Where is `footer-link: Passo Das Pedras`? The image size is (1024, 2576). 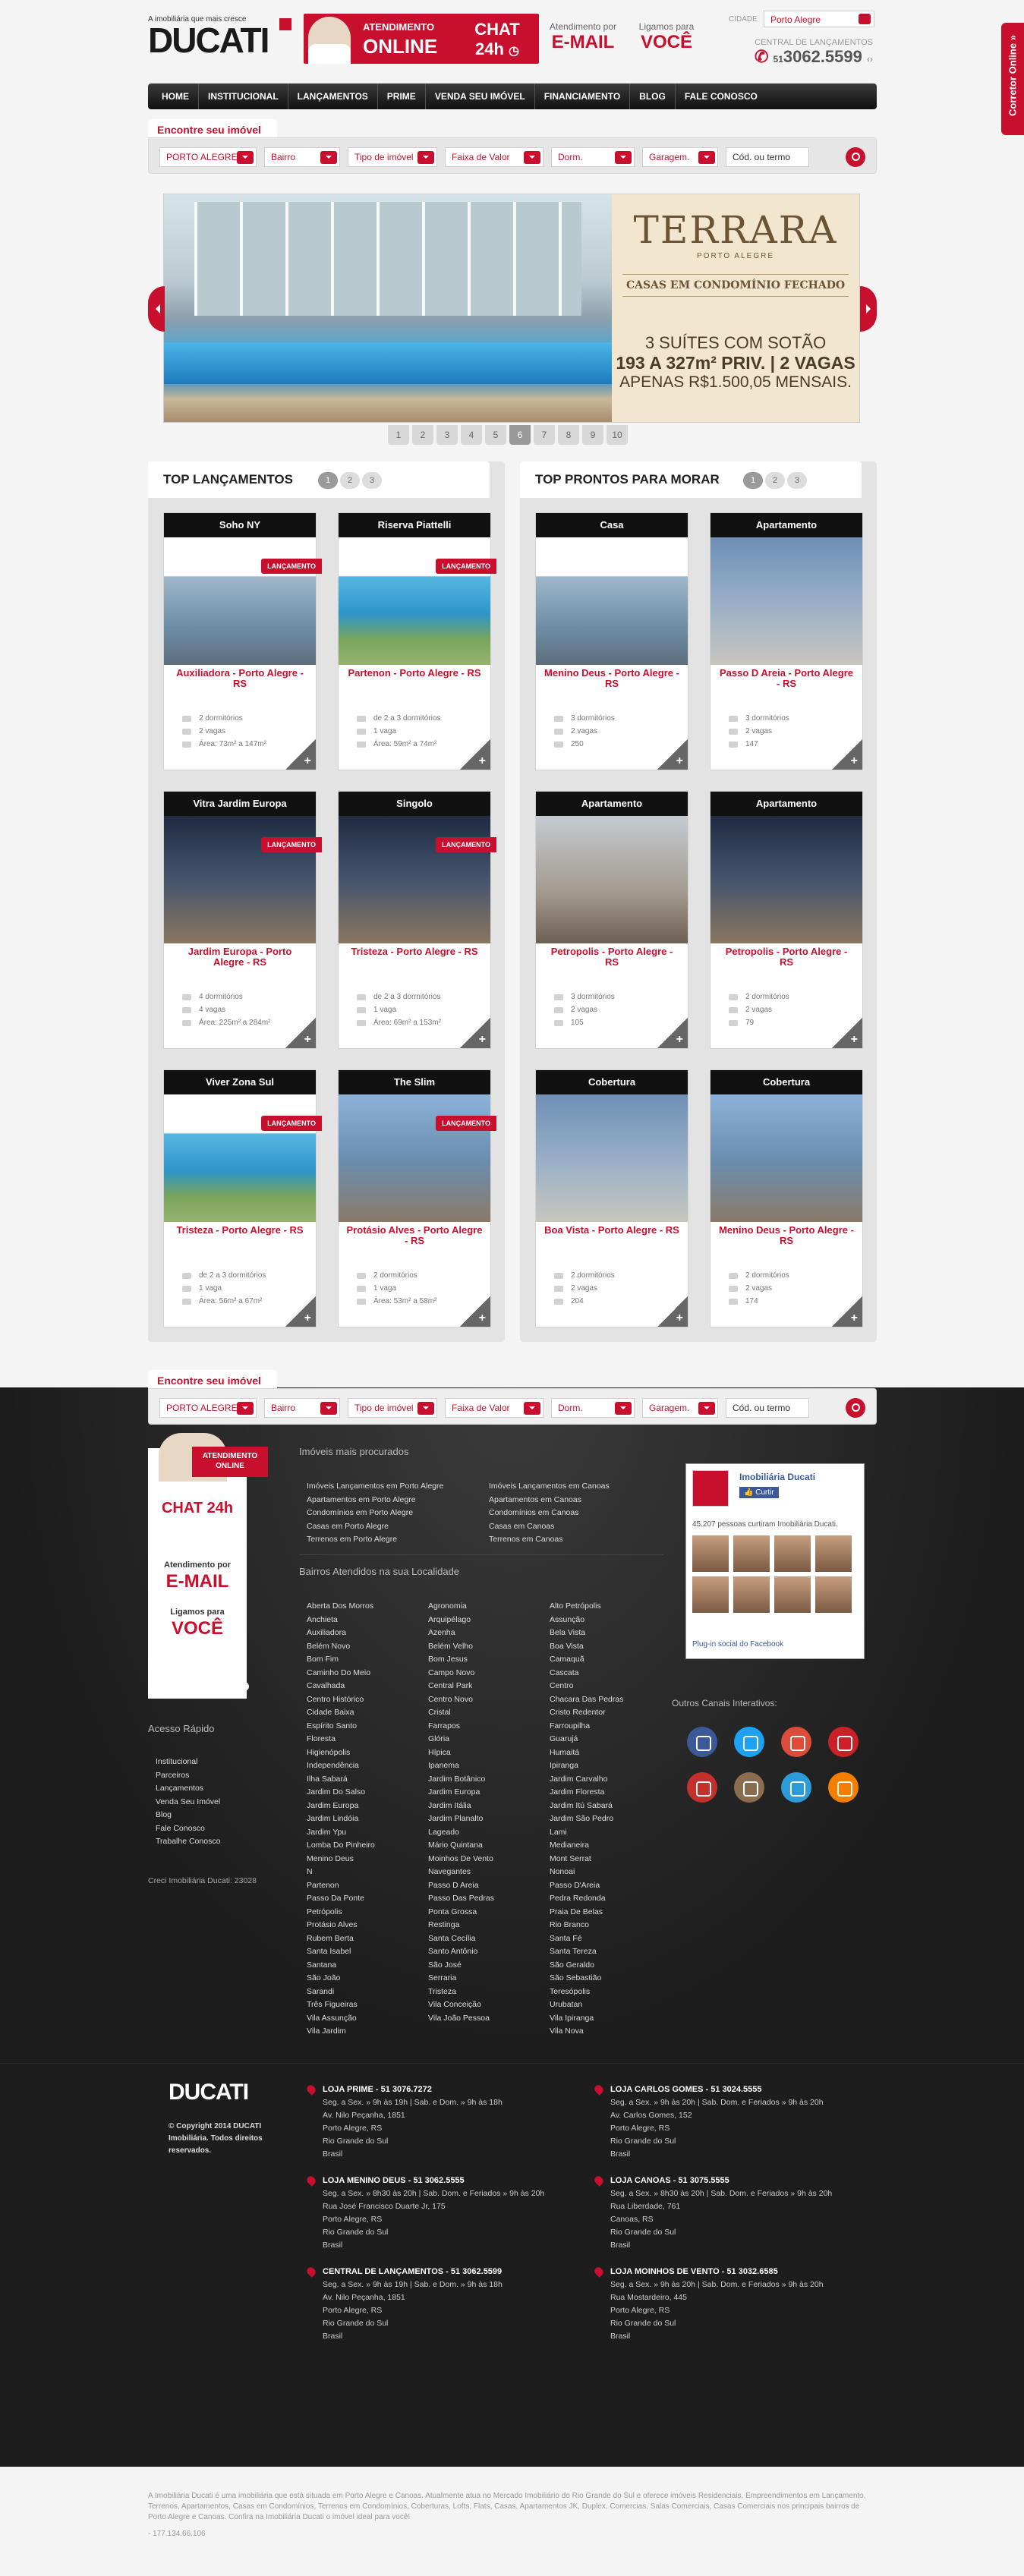
footer-link: Passo Das Pedras is located at coordinates (461, 1899).